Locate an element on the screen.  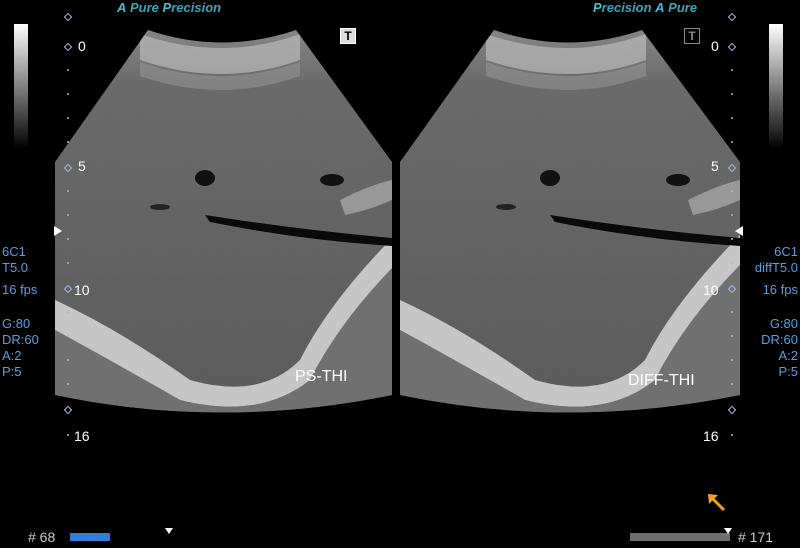
param-p-right: P:5 is located at coordinates (788, 371).